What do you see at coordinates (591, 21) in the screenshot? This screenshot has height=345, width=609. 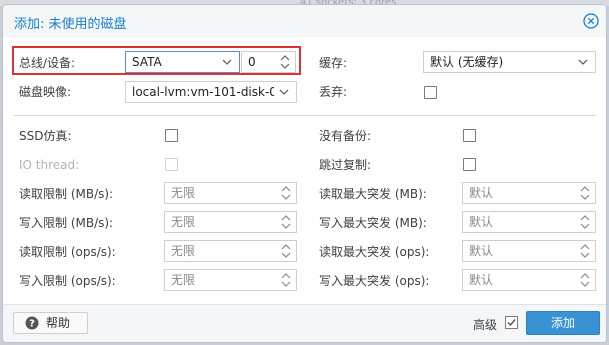 I see `close-icon` at bounding box center [591, 21].